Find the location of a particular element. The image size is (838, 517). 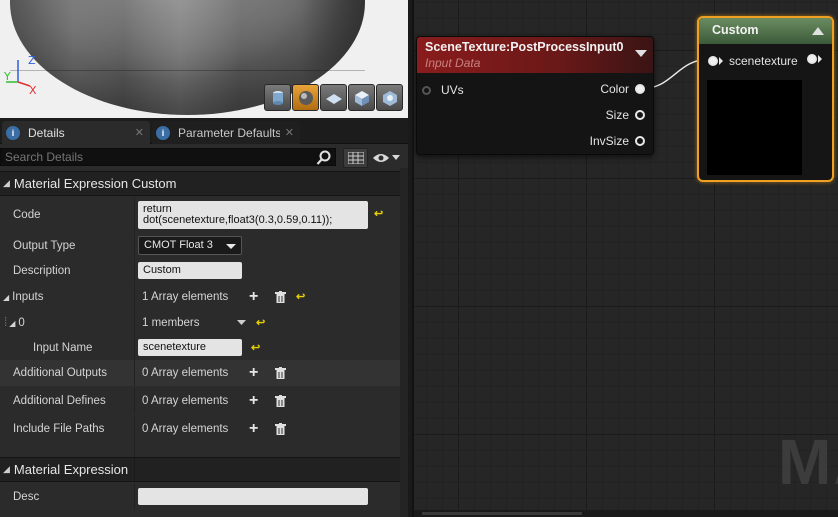

output-type-label: Output Type is located at coordinates (44, 246).